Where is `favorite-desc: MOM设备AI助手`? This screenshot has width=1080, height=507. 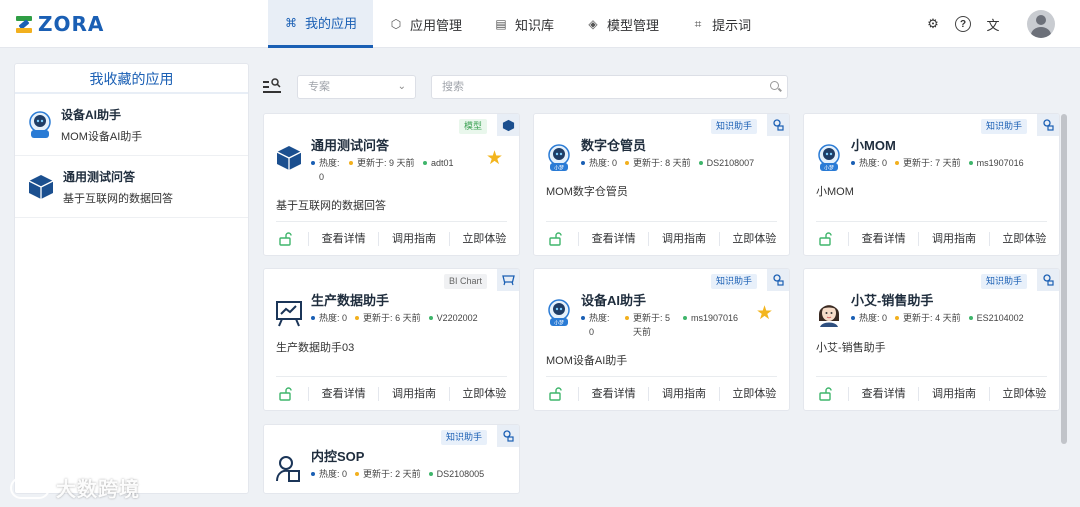 favorite-desc: MOM设备AI助手 is located at coordinates (102, 136).